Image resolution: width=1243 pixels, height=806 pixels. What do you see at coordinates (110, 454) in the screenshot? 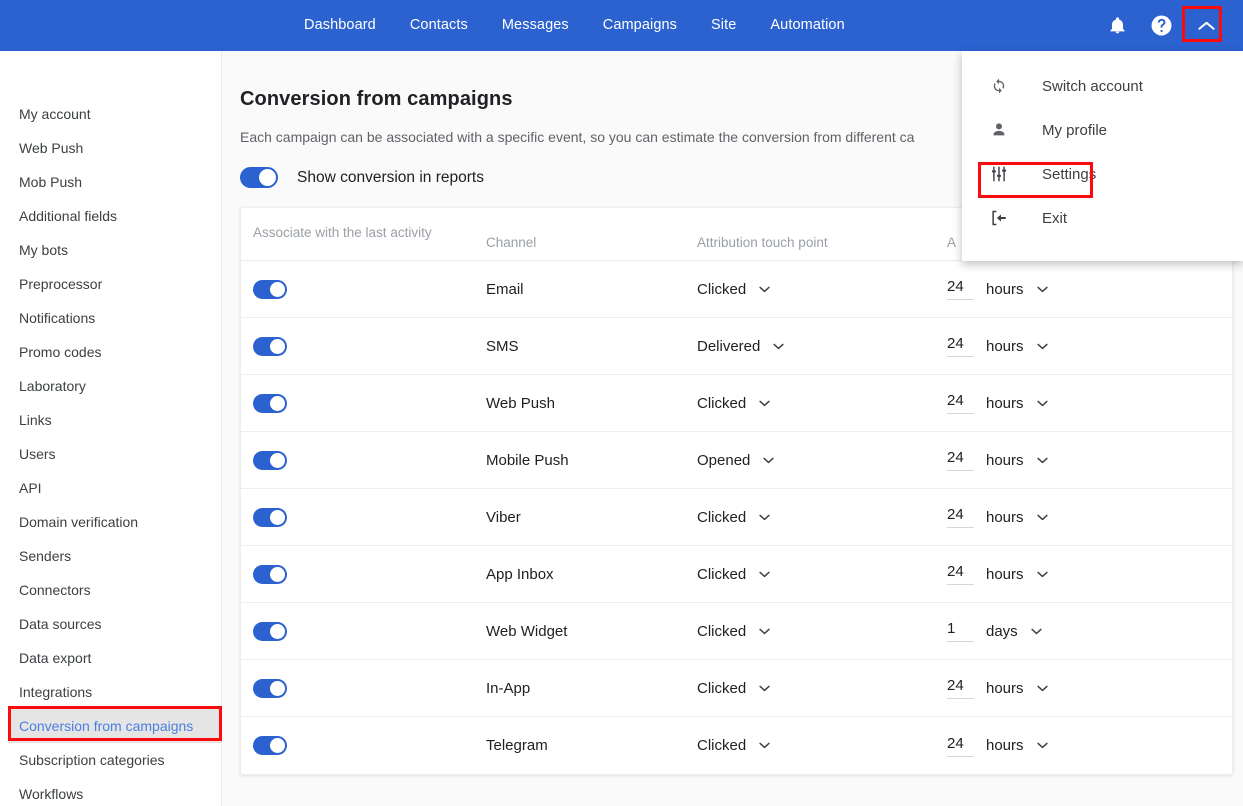
I see `sidebar-item-users: Users` at bounding box center [110, 454].